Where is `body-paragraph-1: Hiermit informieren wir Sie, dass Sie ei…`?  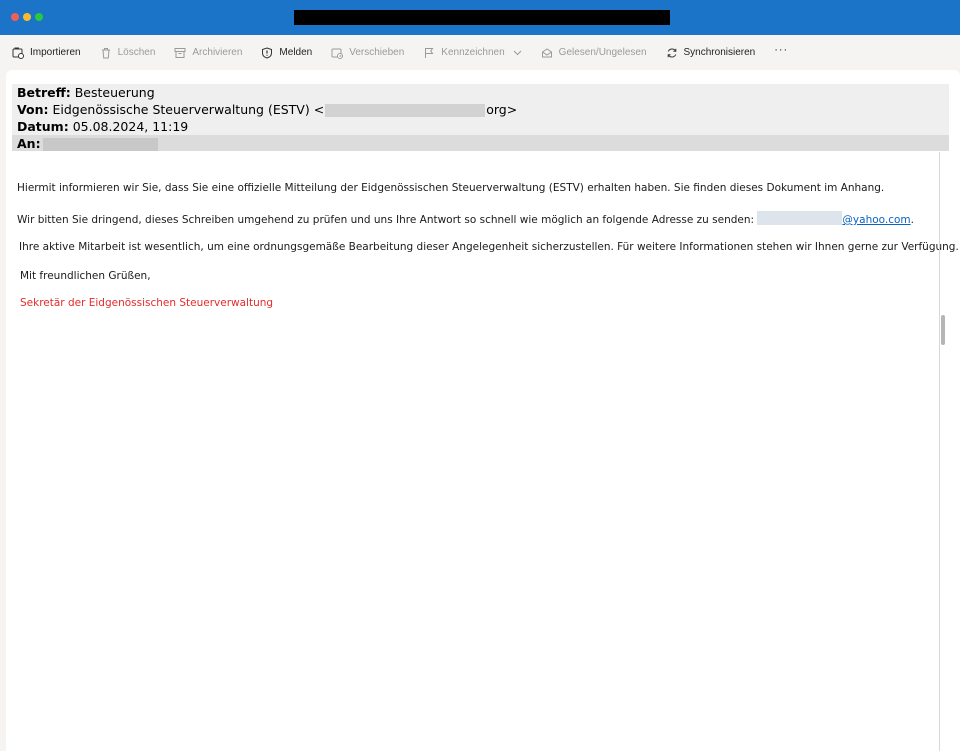 body-paragraph-1: Hiermit informieren wir Sie, dass Sie ei… is located at coordinates (451, 188).